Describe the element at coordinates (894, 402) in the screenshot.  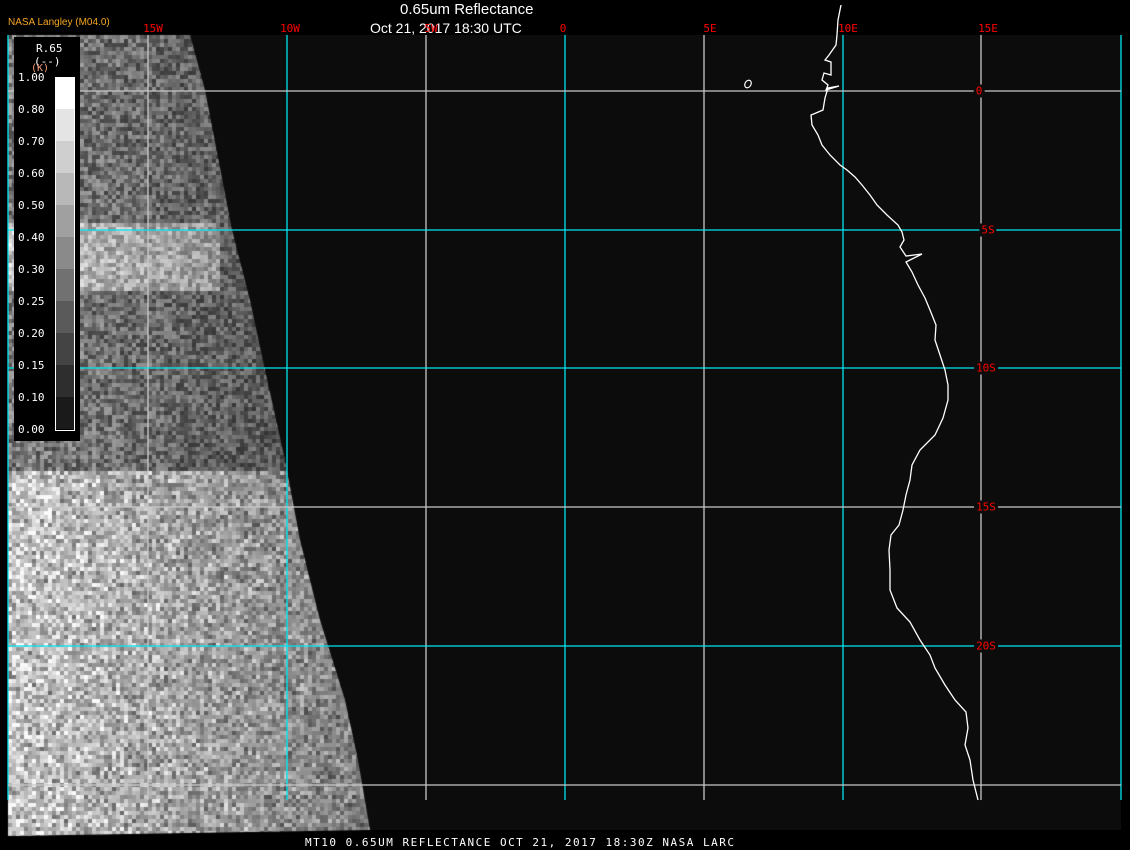
I see `coastline` at that location.